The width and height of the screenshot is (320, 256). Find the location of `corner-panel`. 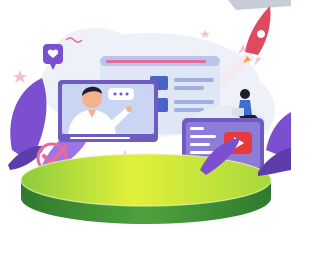

corner-panel is located at coordinates (259, 5).